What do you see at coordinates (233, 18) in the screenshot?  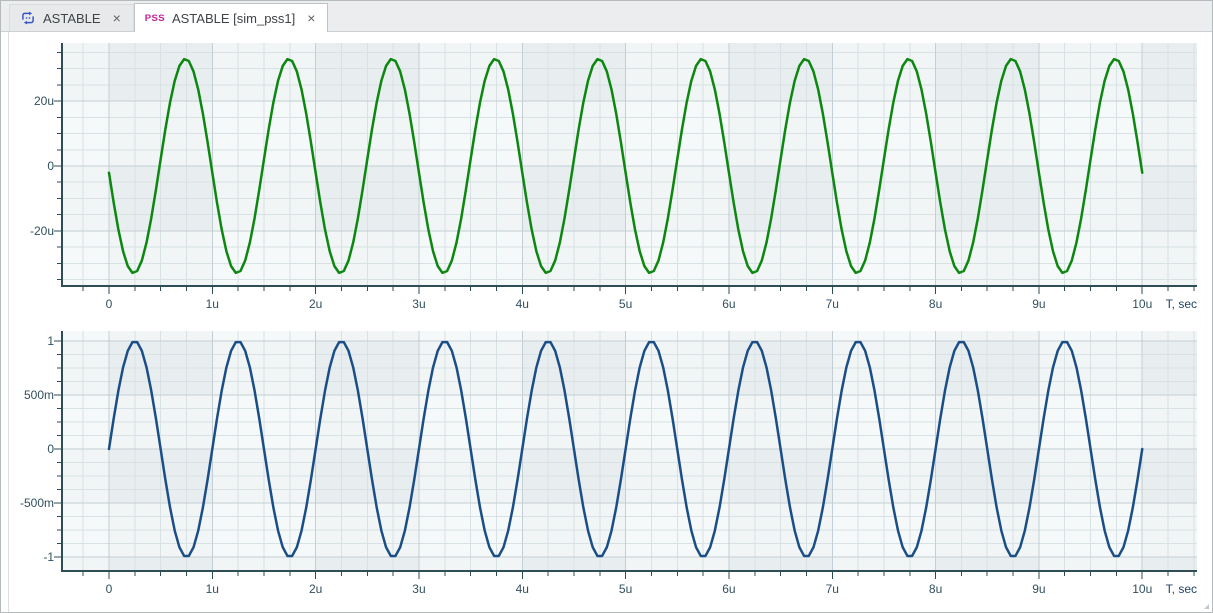 I see `tab-label: ASTABLE [sim_pss1]` at bounding box center [233, 18].